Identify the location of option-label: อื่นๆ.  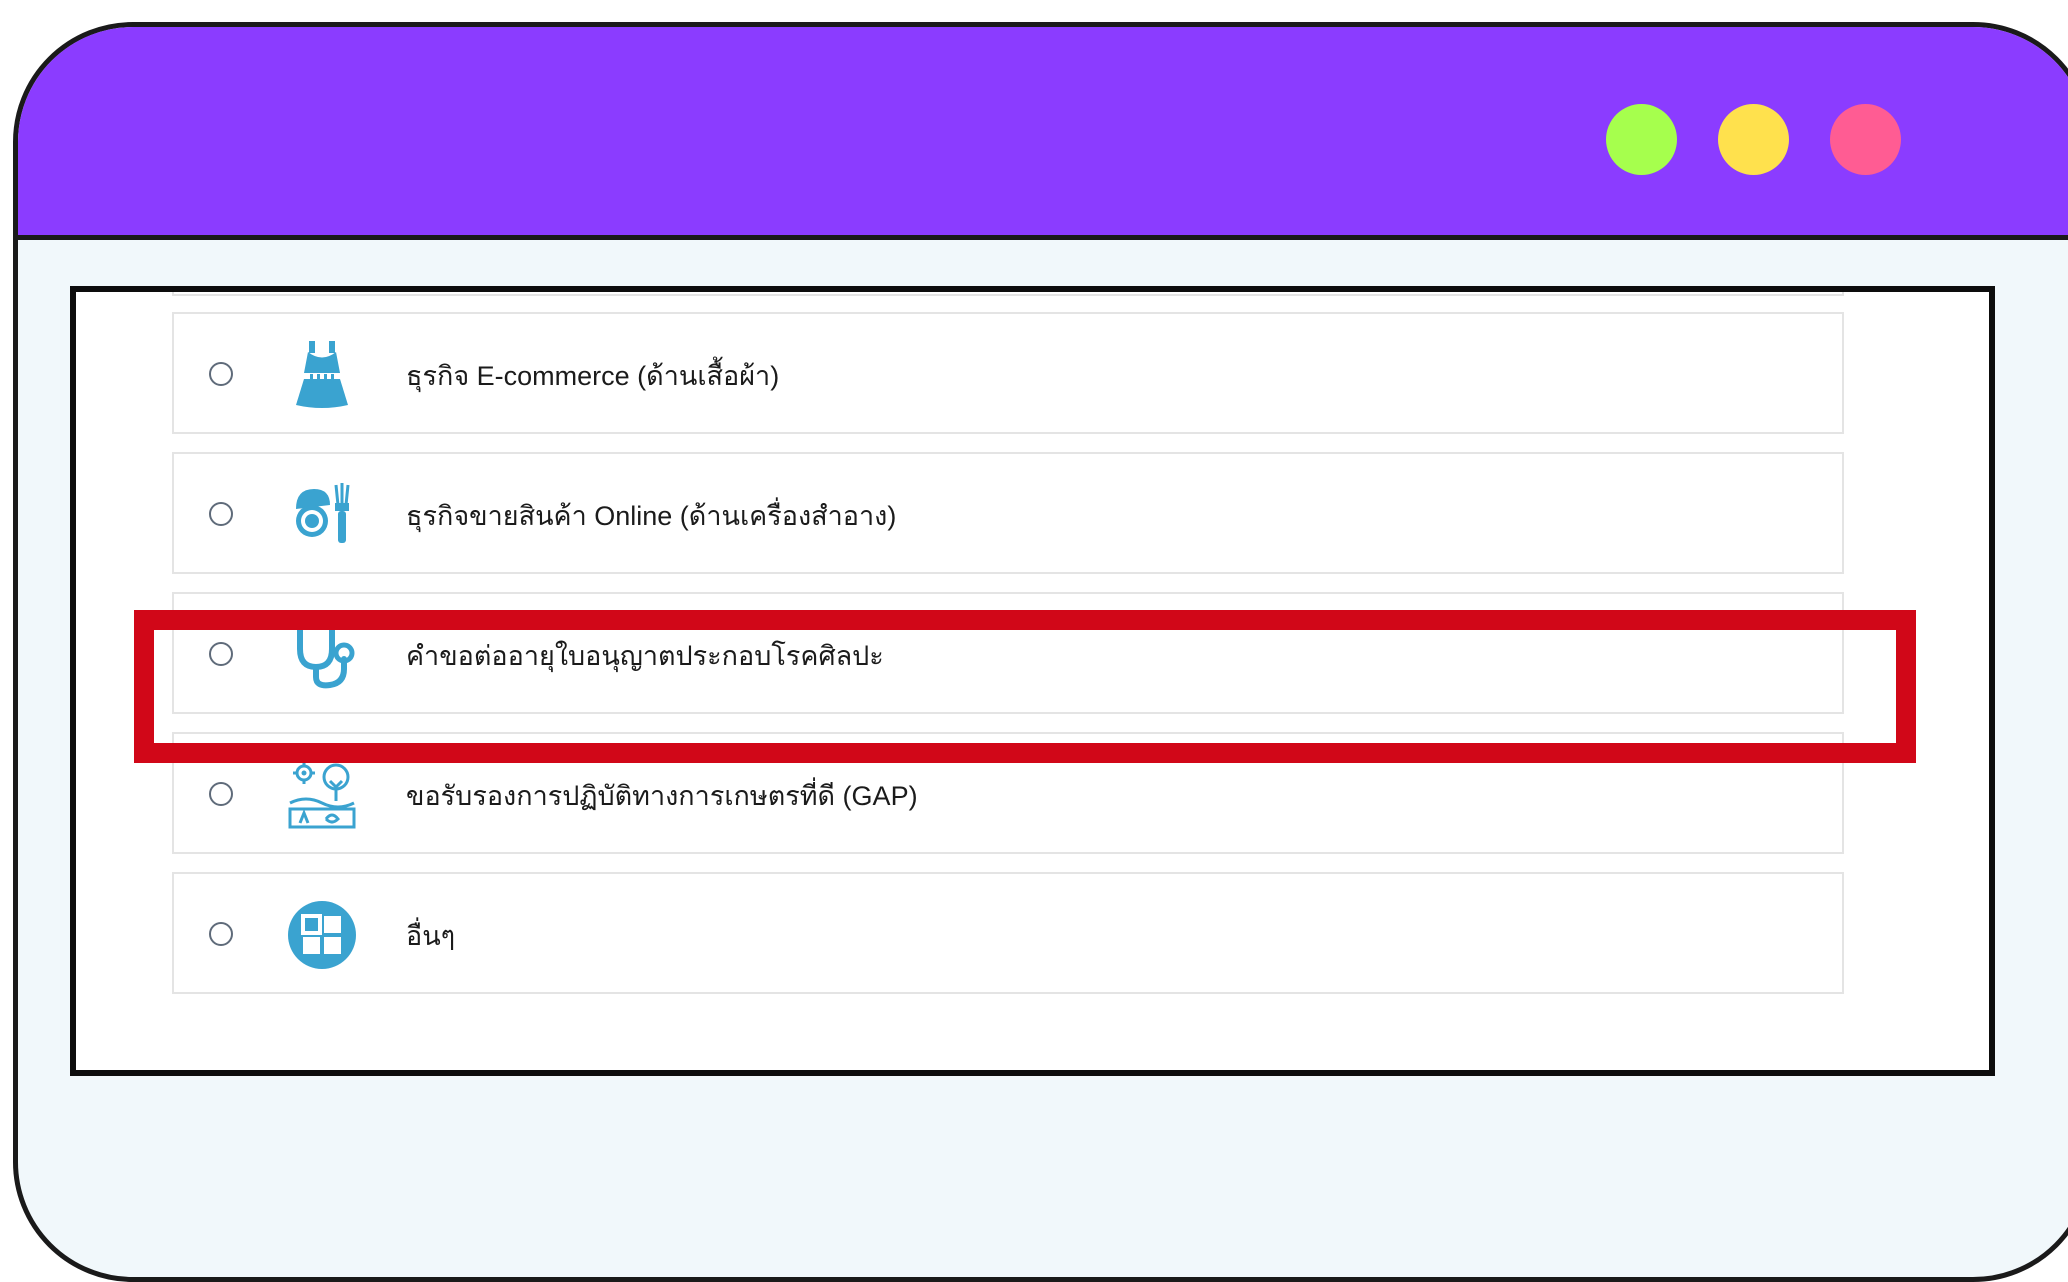
(431, 936).